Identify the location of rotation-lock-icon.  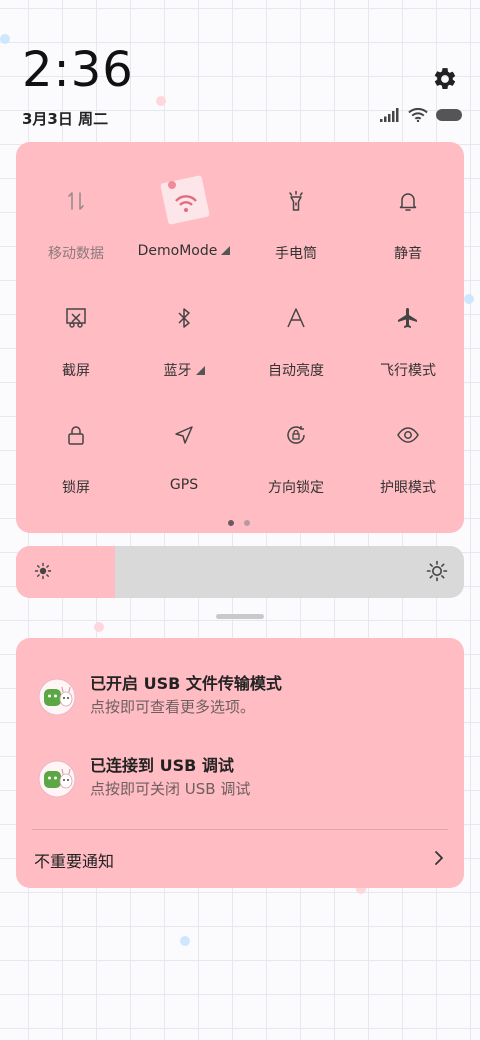
(296, 435).